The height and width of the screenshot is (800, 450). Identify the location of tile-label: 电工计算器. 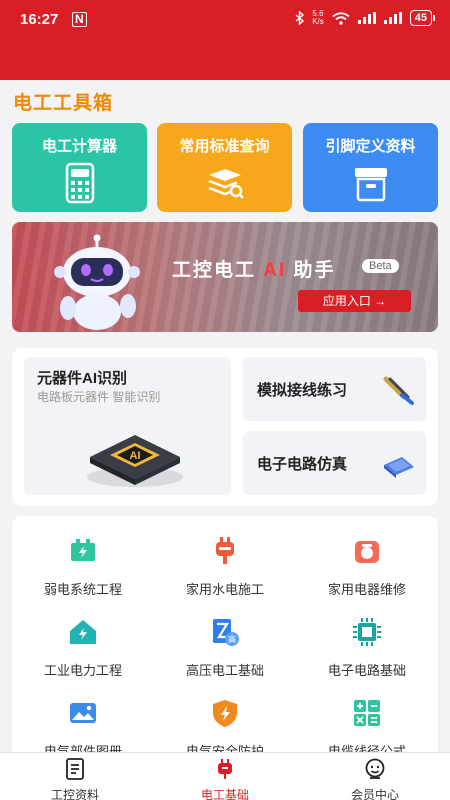
(79, 146).